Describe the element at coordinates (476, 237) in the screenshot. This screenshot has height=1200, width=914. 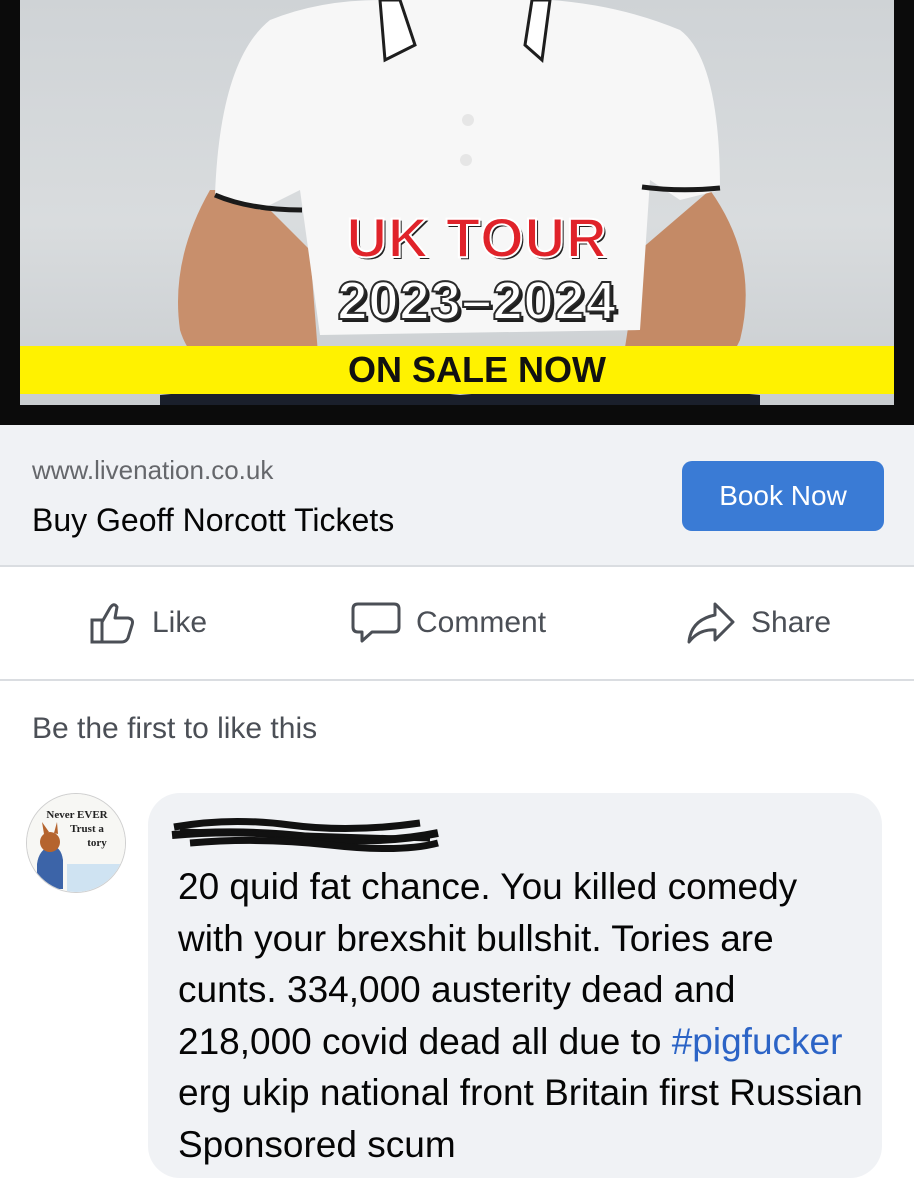
I see `tour-title: UK TOUR` at that location.